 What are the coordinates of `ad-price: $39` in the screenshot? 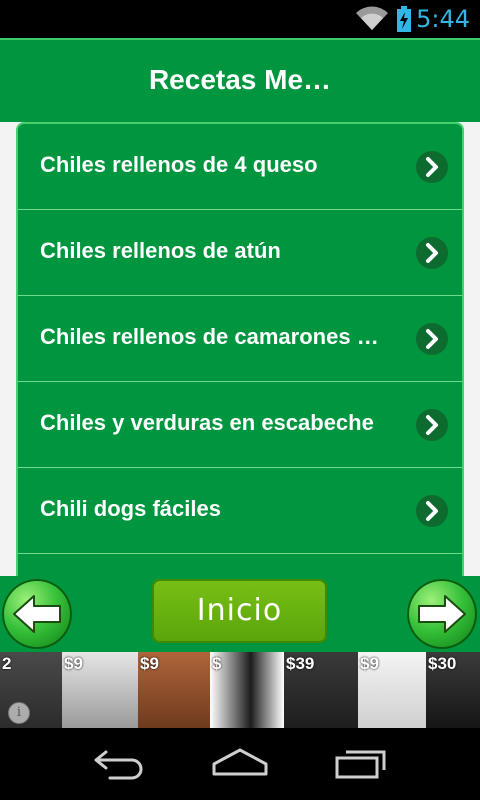 It's located at (300, 663).